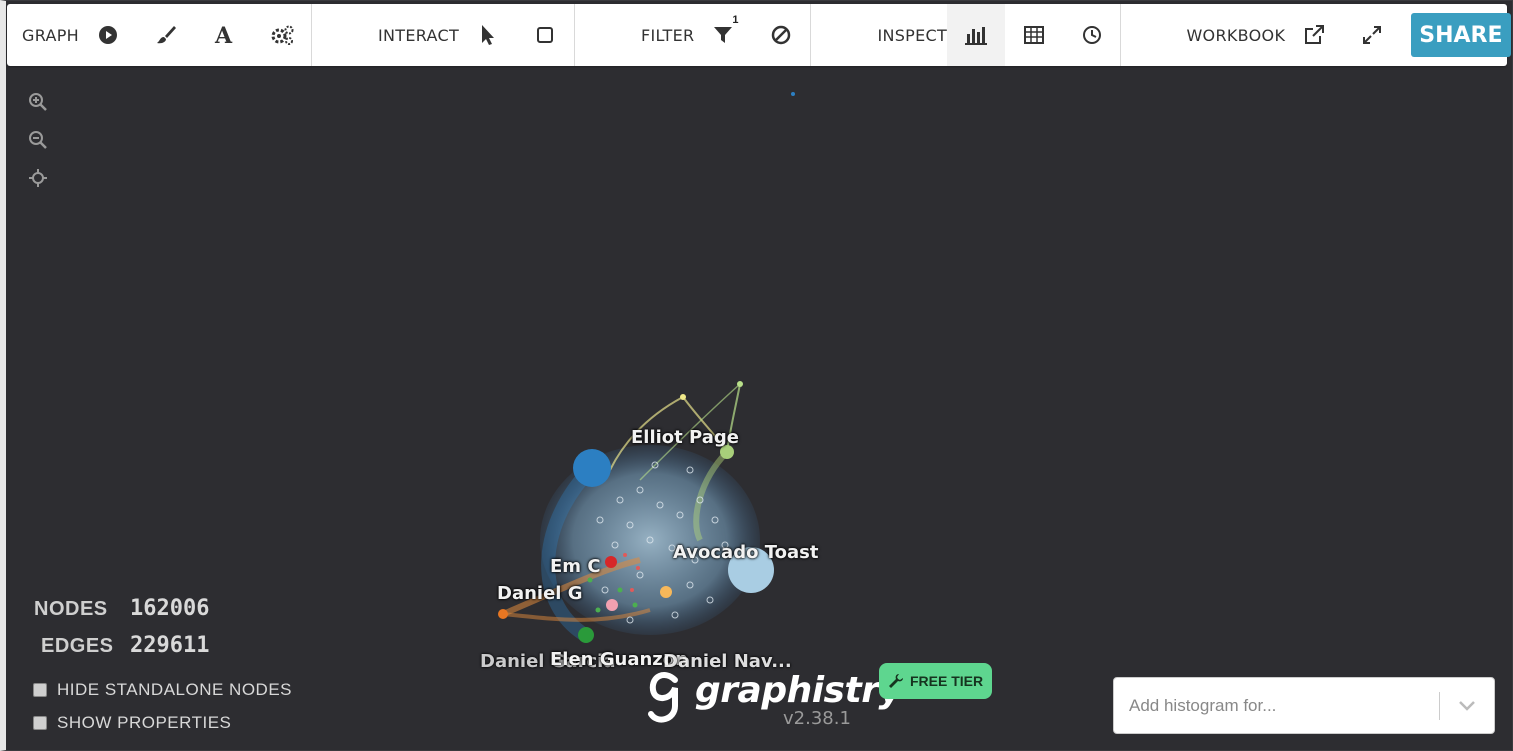  Describe the element at coordinates (121, 645) in the screenshot. I see `edges-stat: EDGES 229611` at that location.